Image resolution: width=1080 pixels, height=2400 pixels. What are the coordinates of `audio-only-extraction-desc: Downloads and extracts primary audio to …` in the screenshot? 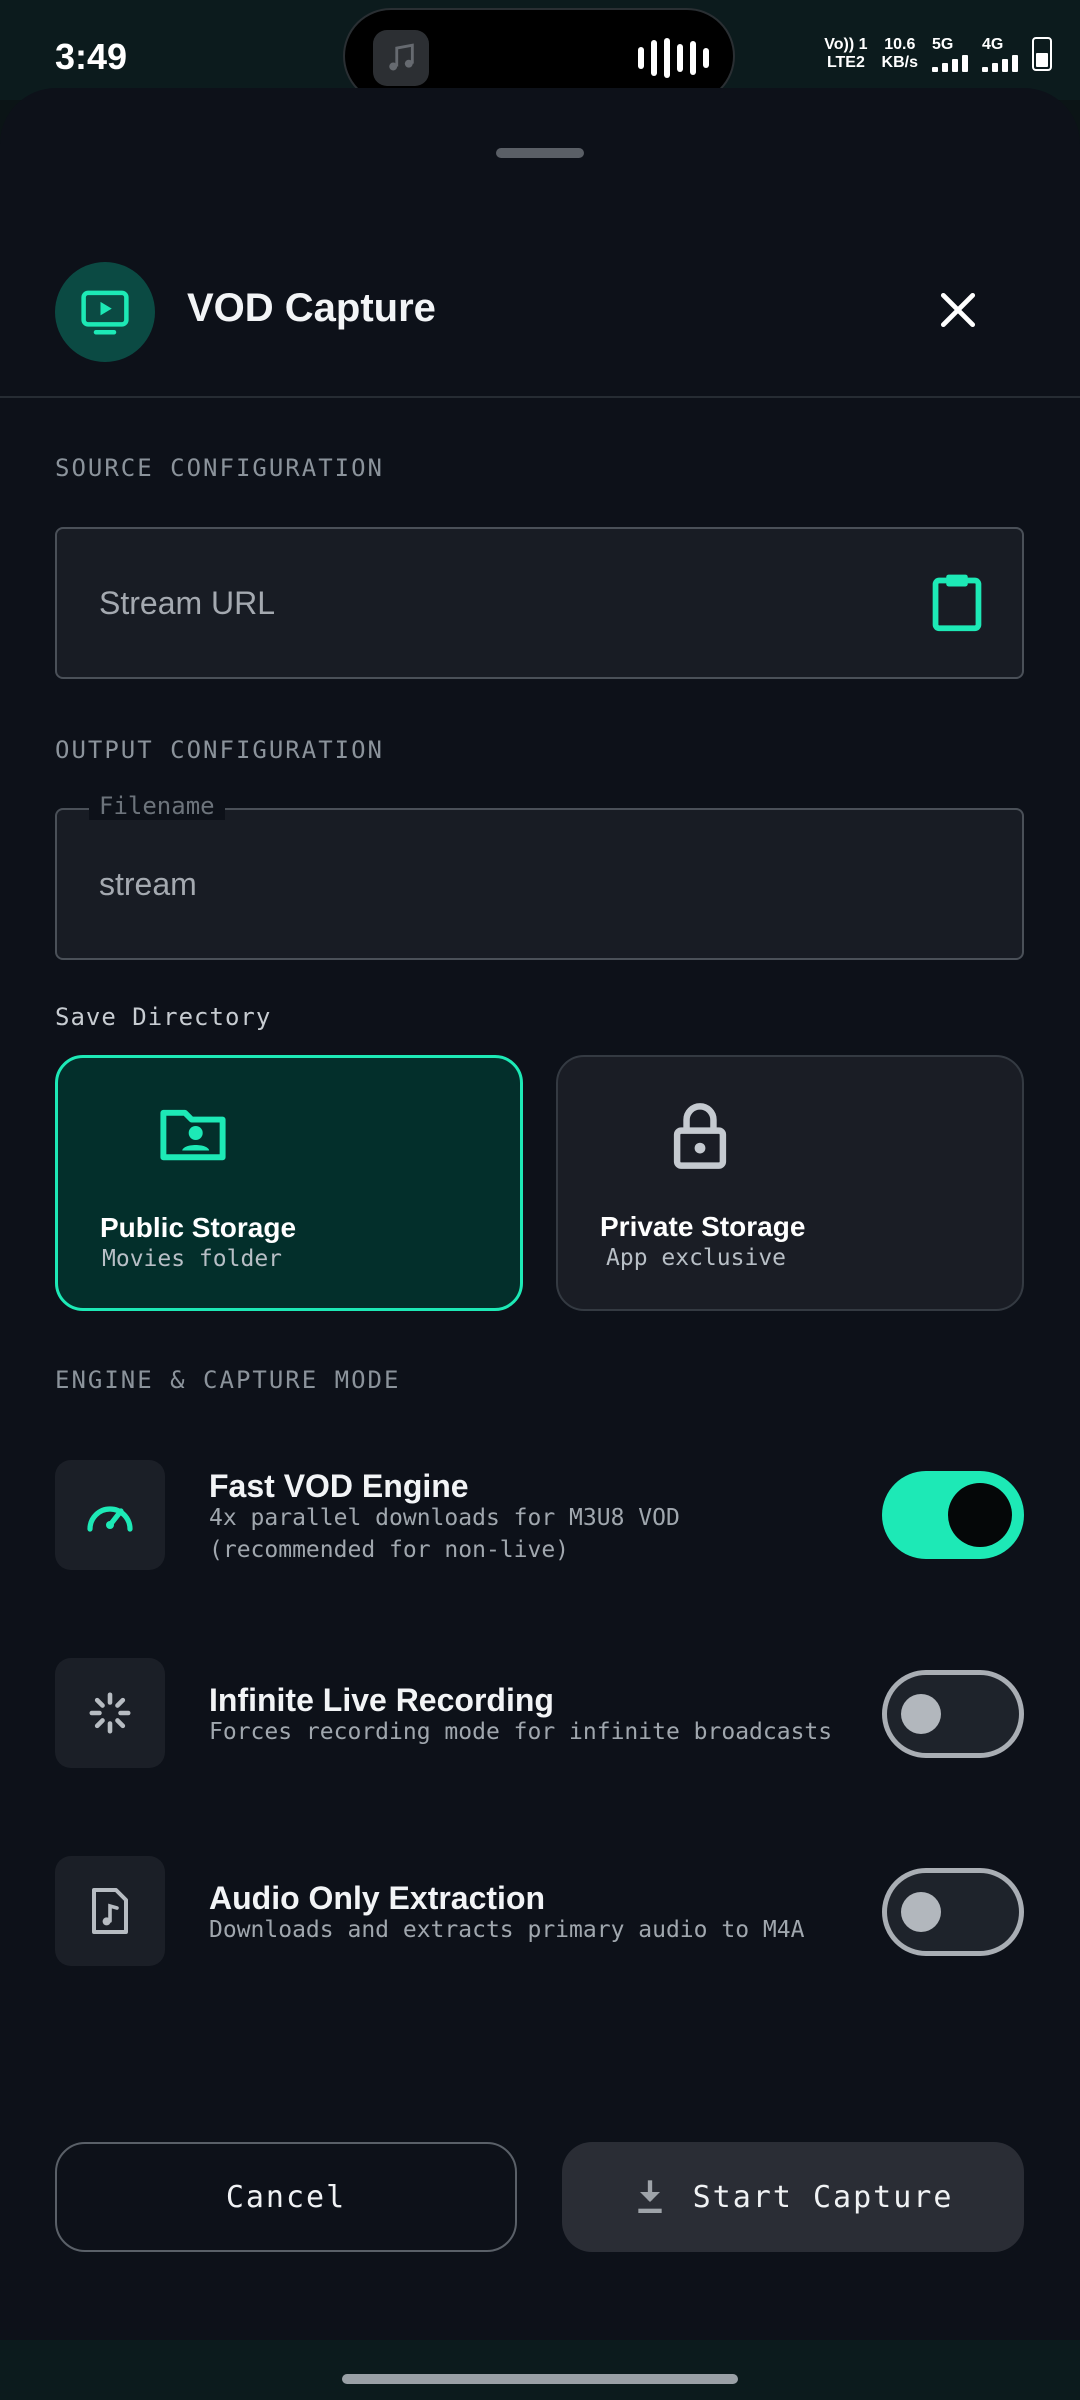 It's located at (507, 1930).